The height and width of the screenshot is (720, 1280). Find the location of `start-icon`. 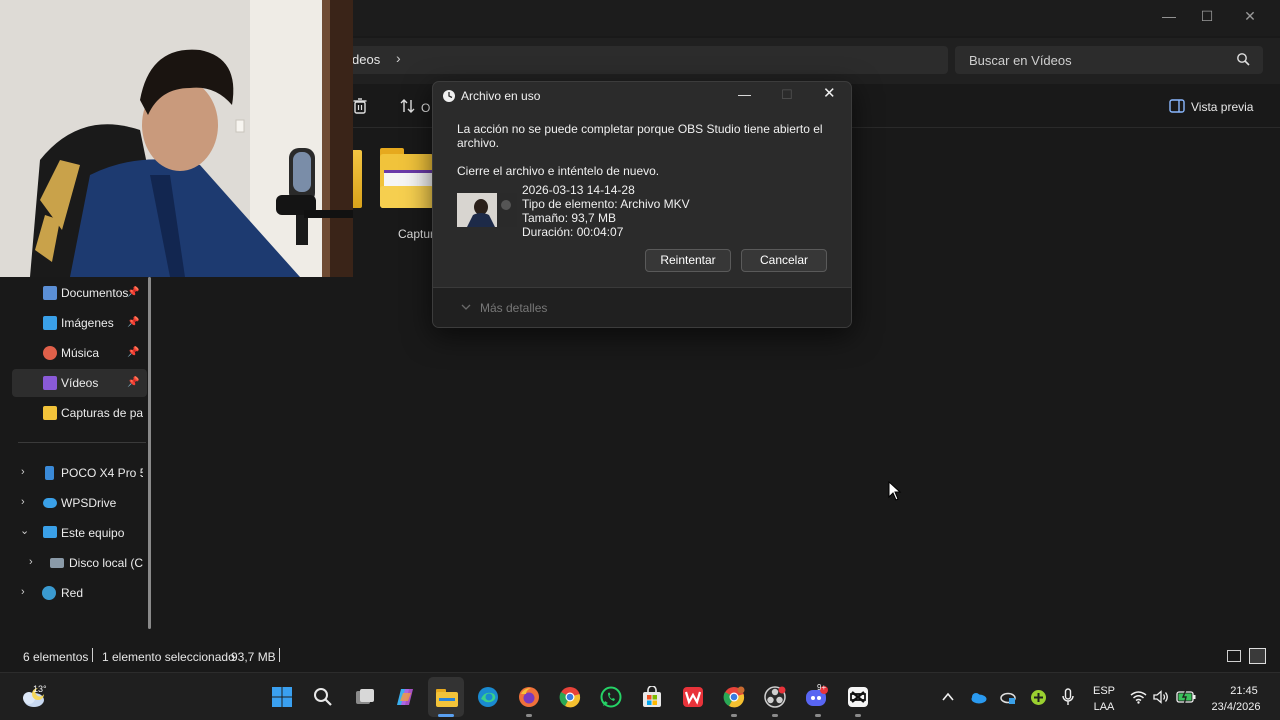

start-icon is located at coordinates (282, 697).